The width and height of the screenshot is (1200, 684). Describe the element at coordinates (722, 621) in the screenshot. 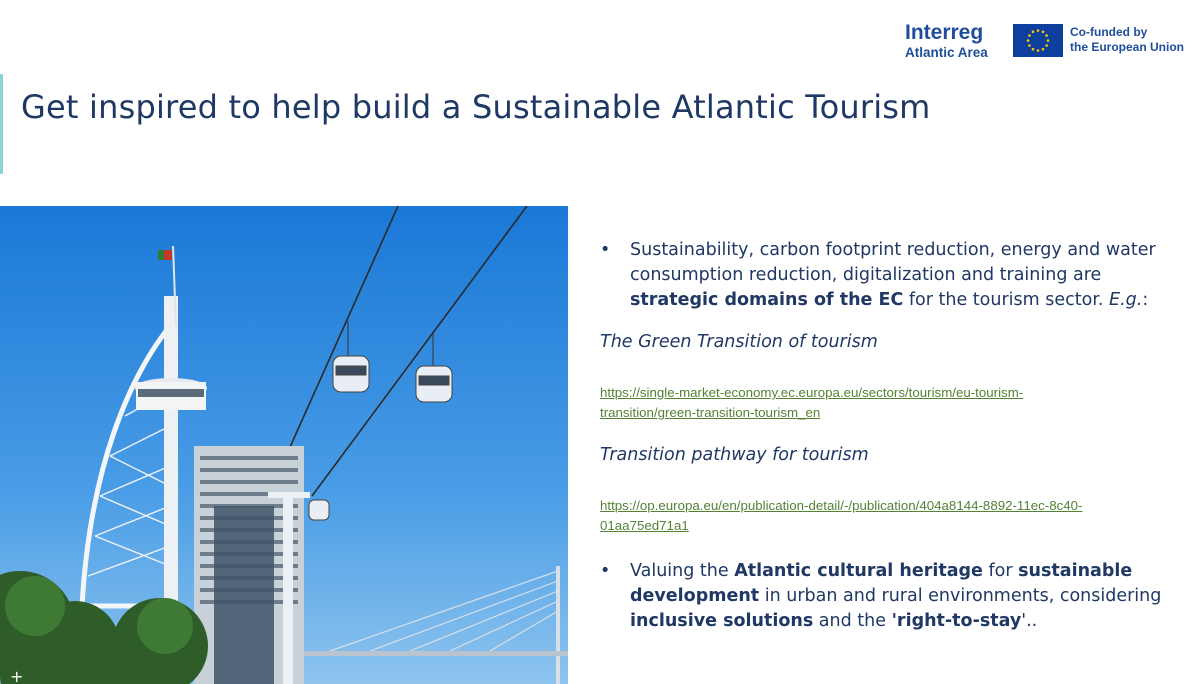

I see `bullet2-bold-inclusive: inclusive solutions` at that location.